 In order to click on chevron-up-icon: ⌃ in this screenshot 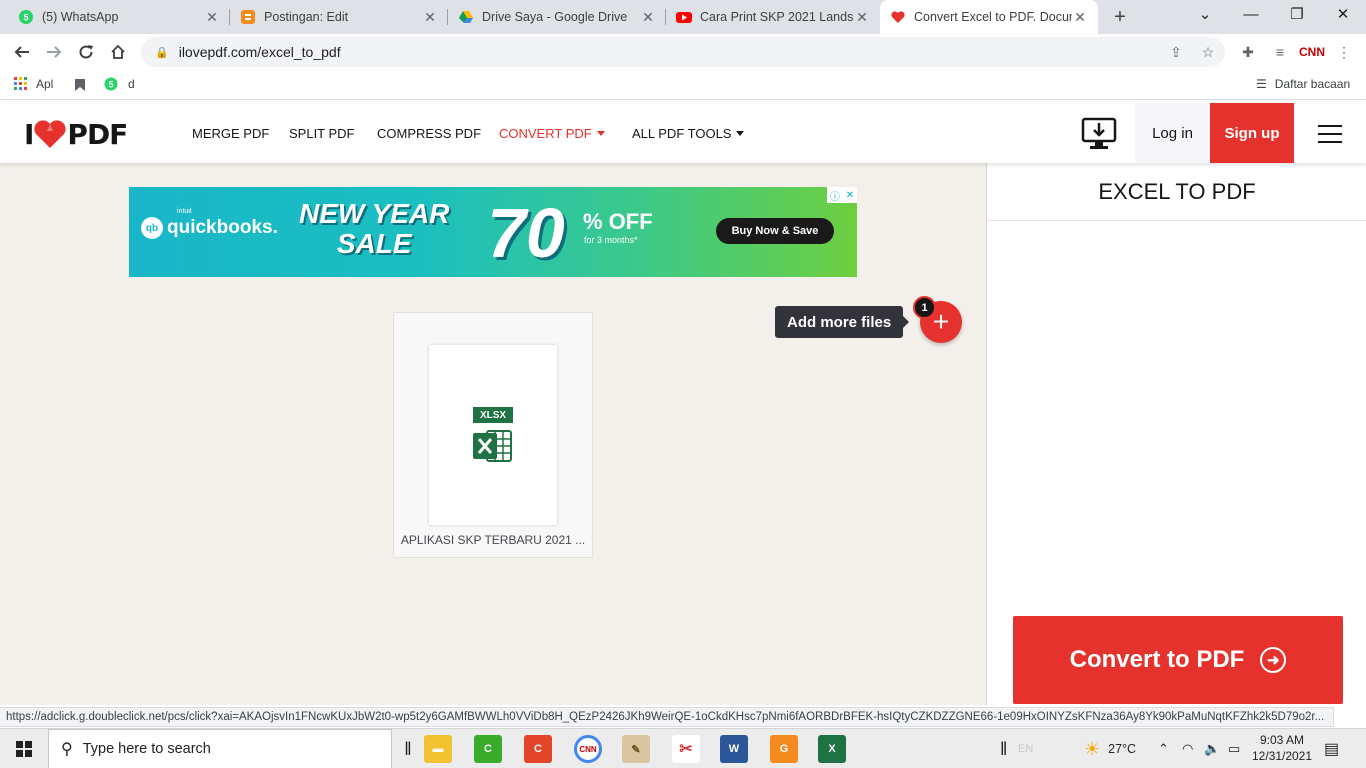, I will do `click(1163, 748)`.